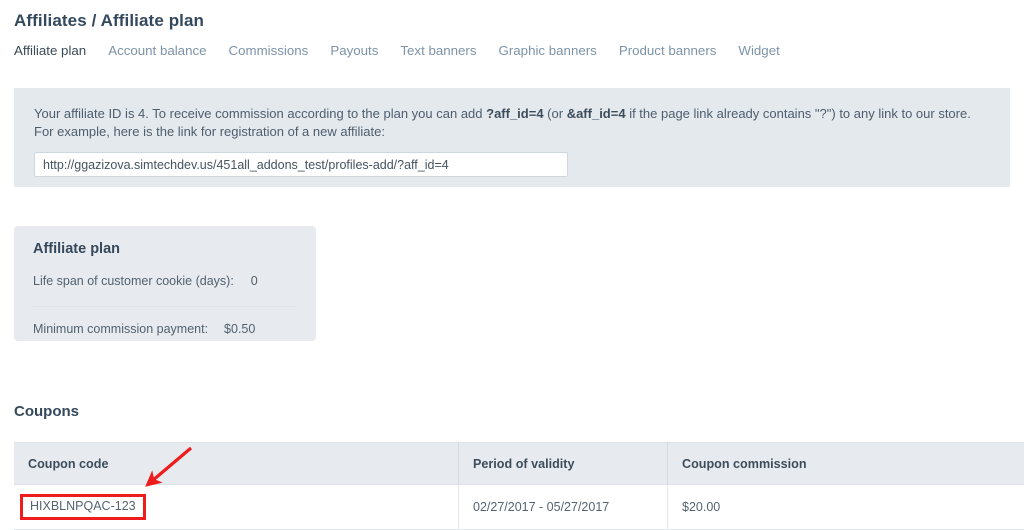  I want to click on notice-code-ampersand: &aff_id=4, so click(596, 113).